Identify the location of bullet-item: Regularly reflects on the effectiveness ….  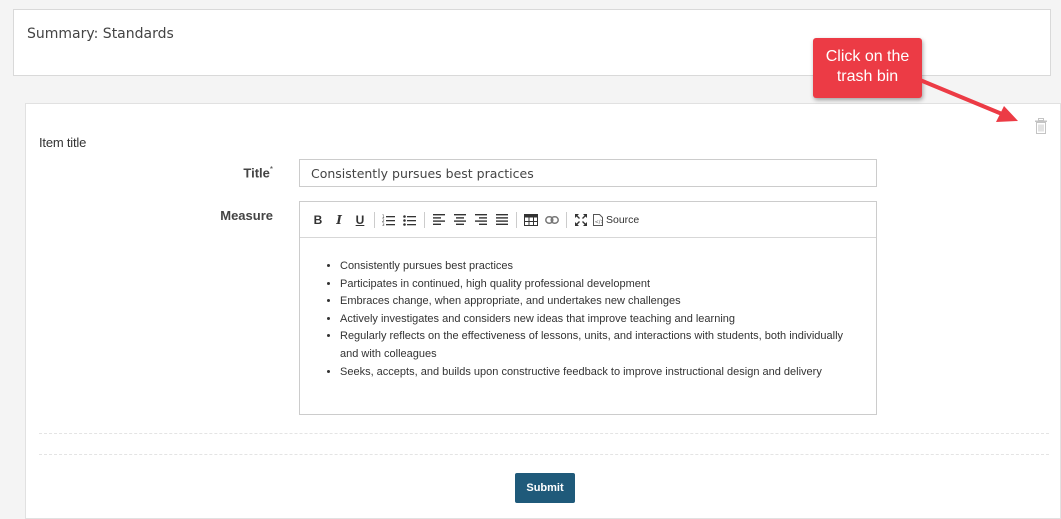
(602, 345).